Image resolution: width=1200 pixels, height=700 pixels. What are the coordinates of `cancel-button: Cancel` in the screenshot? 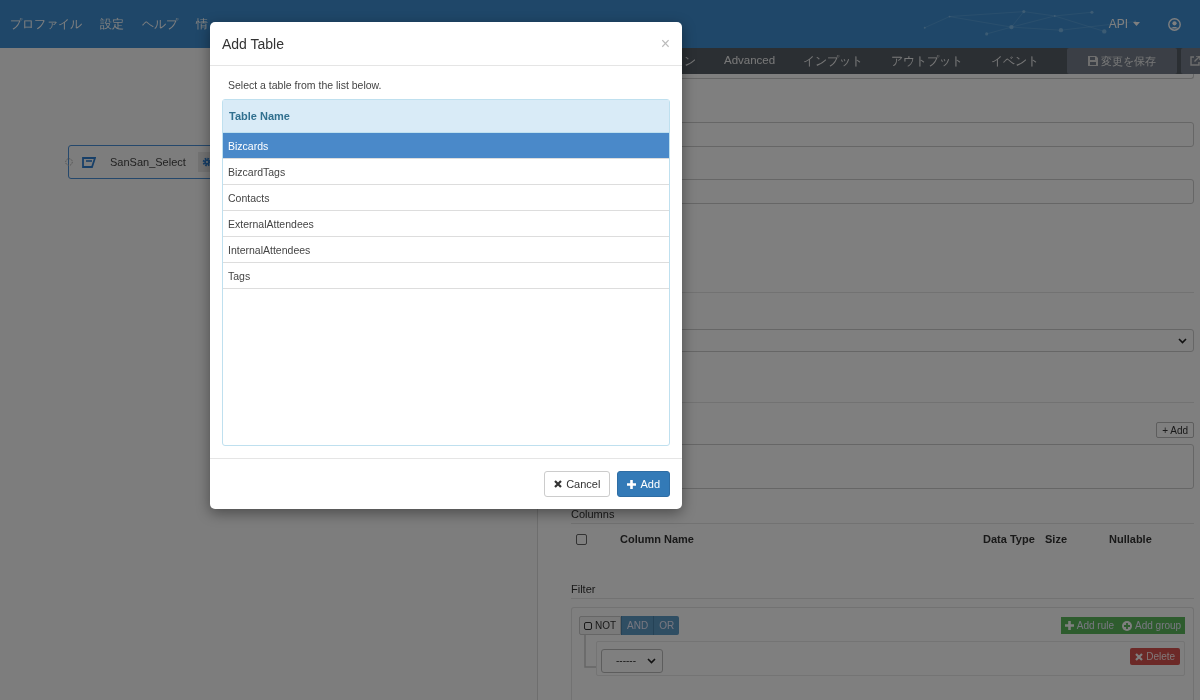 It's located at (577, 484).